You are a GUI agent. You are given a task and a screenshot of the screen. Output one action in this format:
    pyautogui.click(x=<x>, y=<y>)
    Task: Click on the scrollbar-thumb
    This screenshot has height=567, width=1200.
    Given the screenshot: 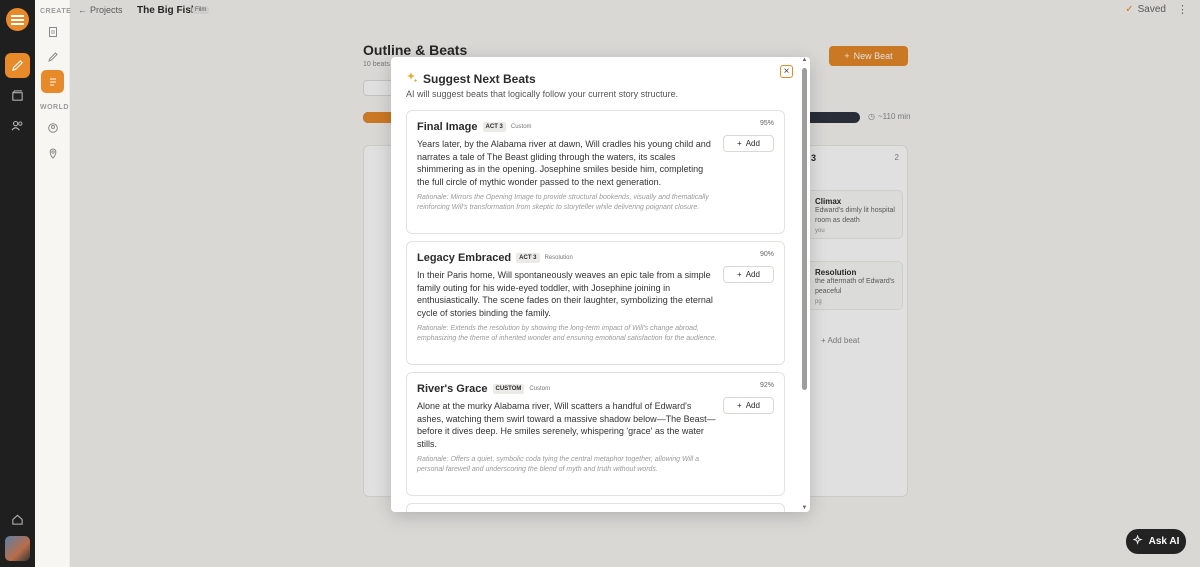 What is the action you would take?
    pyautogui.click(x=804, y=229)
    